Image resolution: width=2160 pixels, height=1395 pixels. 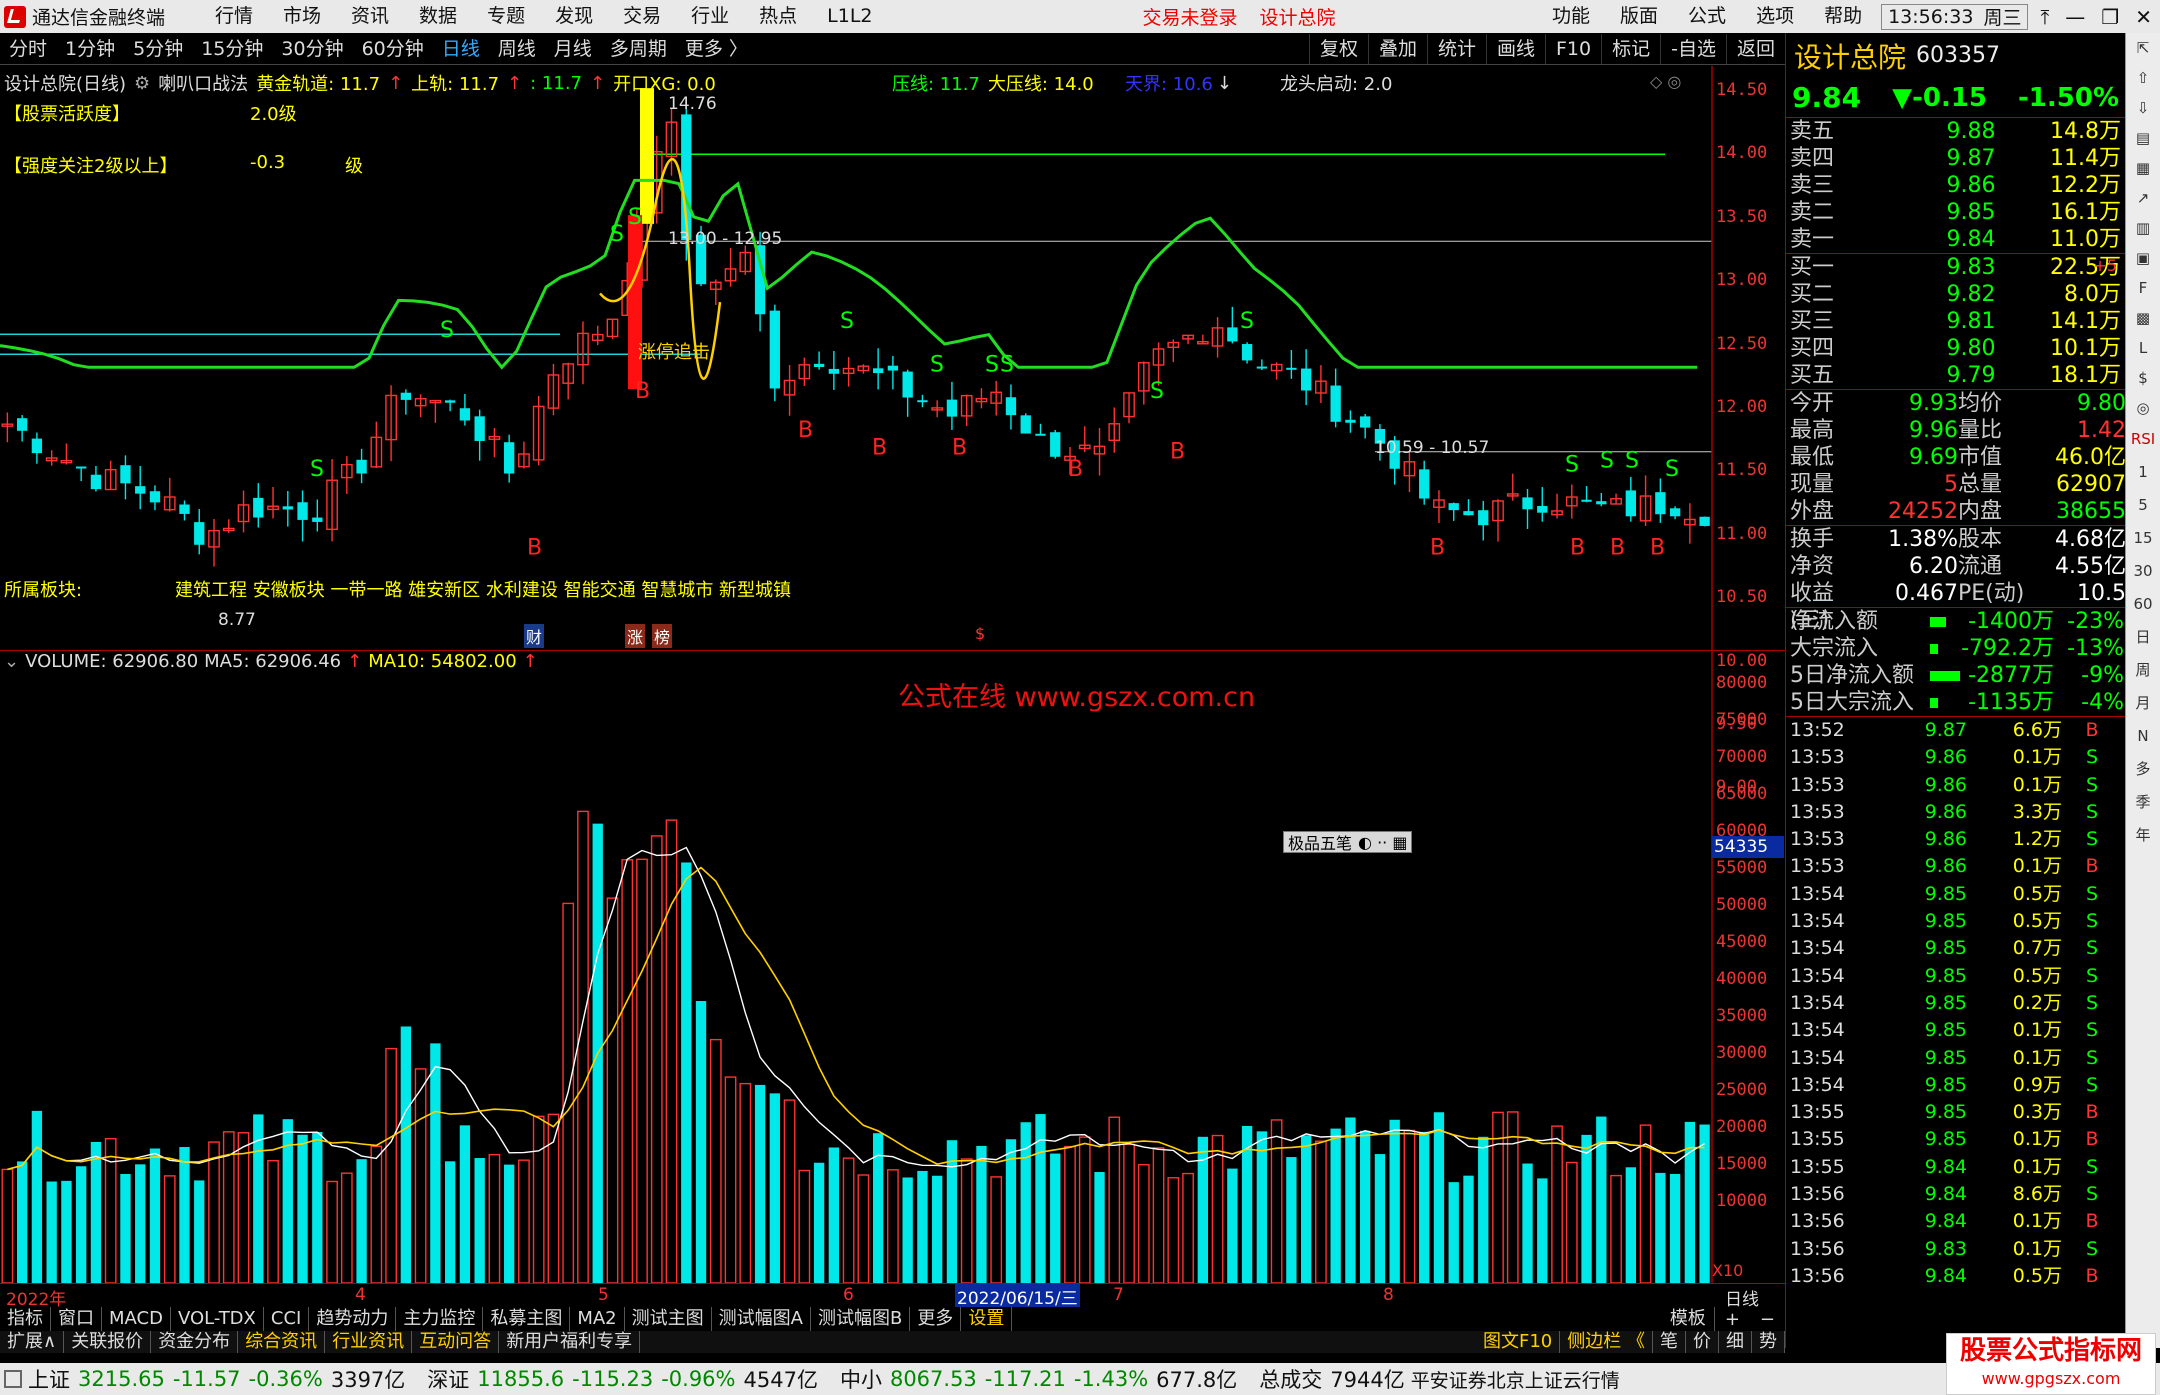 What do you see at coordinates (1972, 1003) in the screenshot?
I see `tick-row: 13:549.850.2万S2` at bounding box center [1972, 1003].